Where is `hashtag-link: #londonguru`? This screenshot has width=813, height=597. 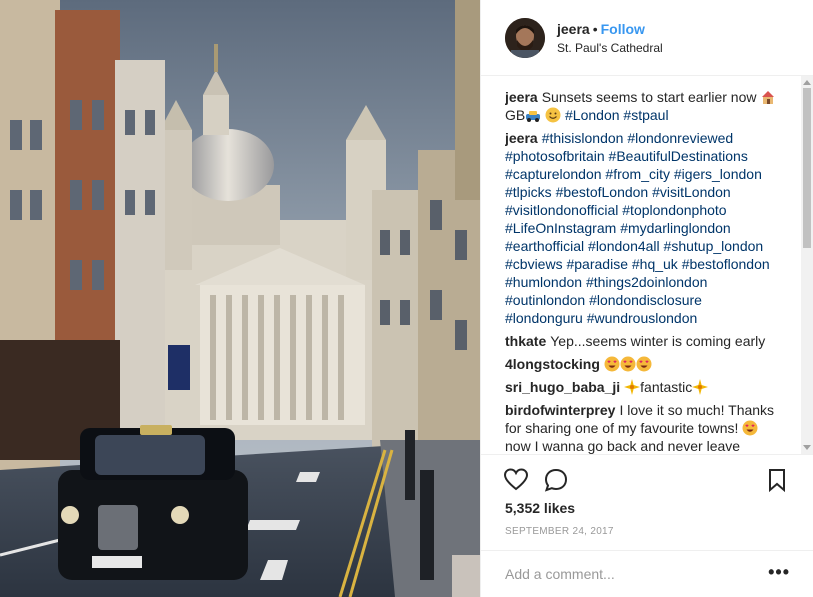 hashtag-link: #londonguru is located at coordinates (544, 318).